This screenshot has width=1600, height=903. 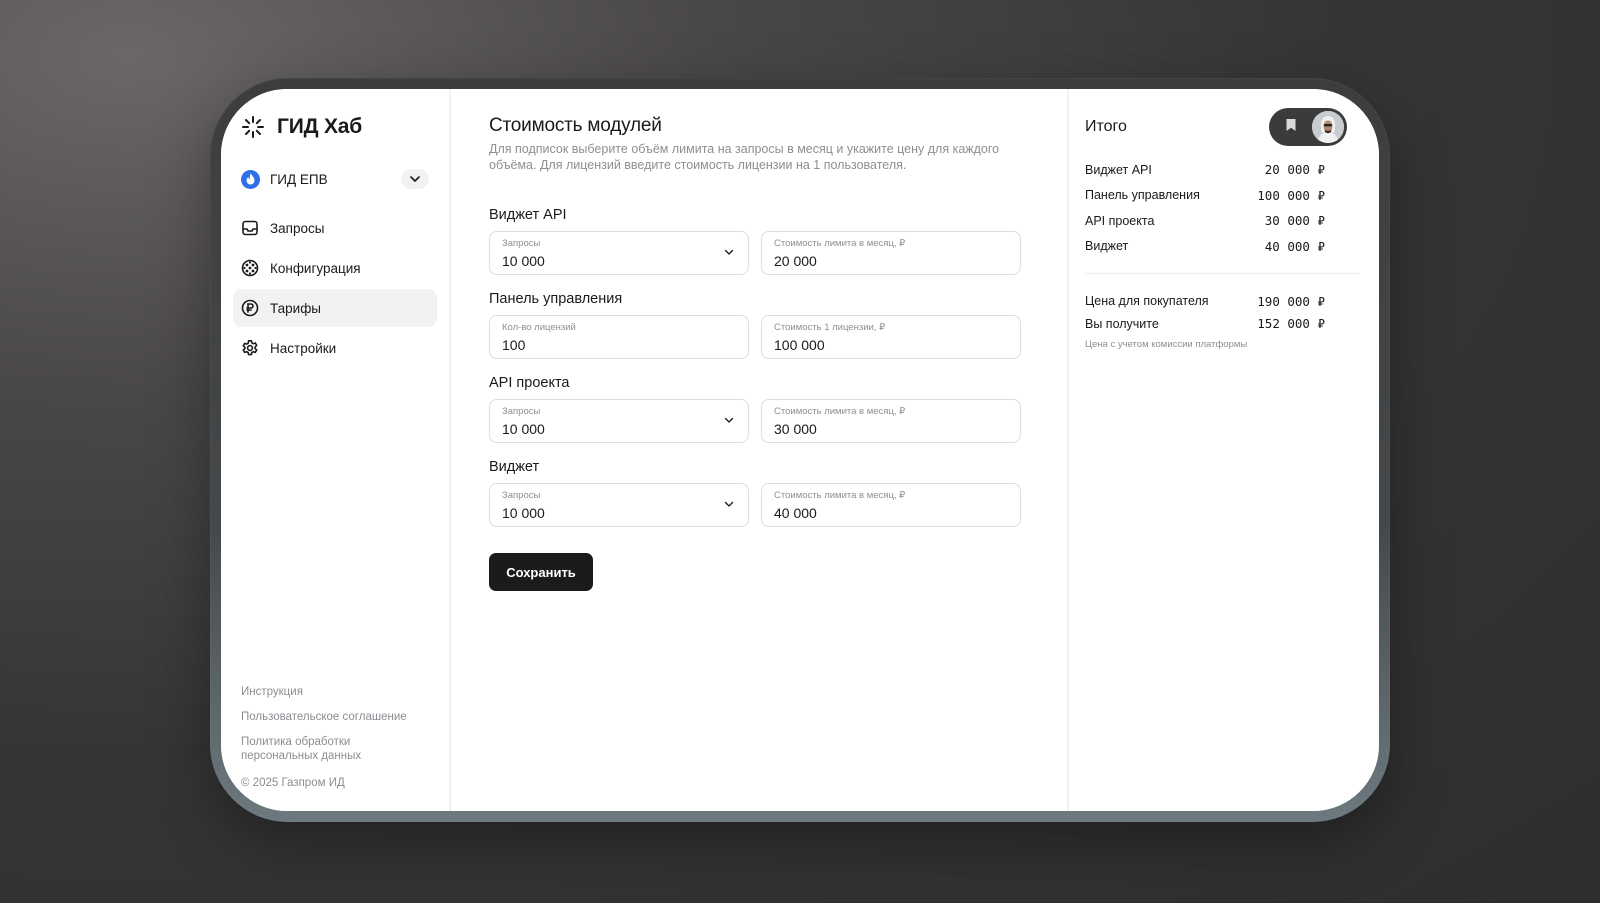 I want to click on summary-value: 190 000 ₽, so click(x=1291, y=301).